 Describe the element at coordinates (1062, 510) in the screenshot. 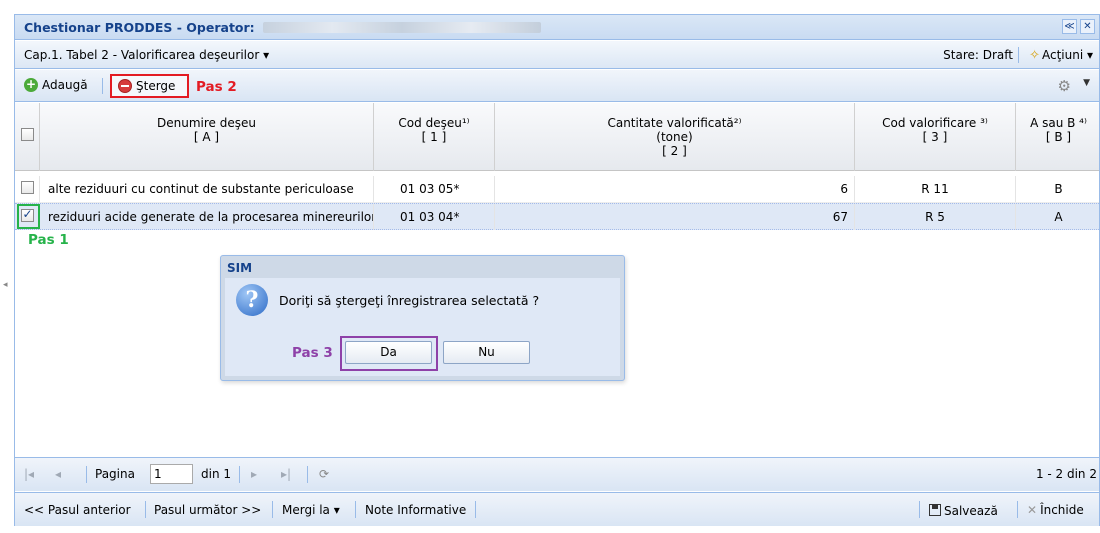

I see `close-label: Închide` at that location.